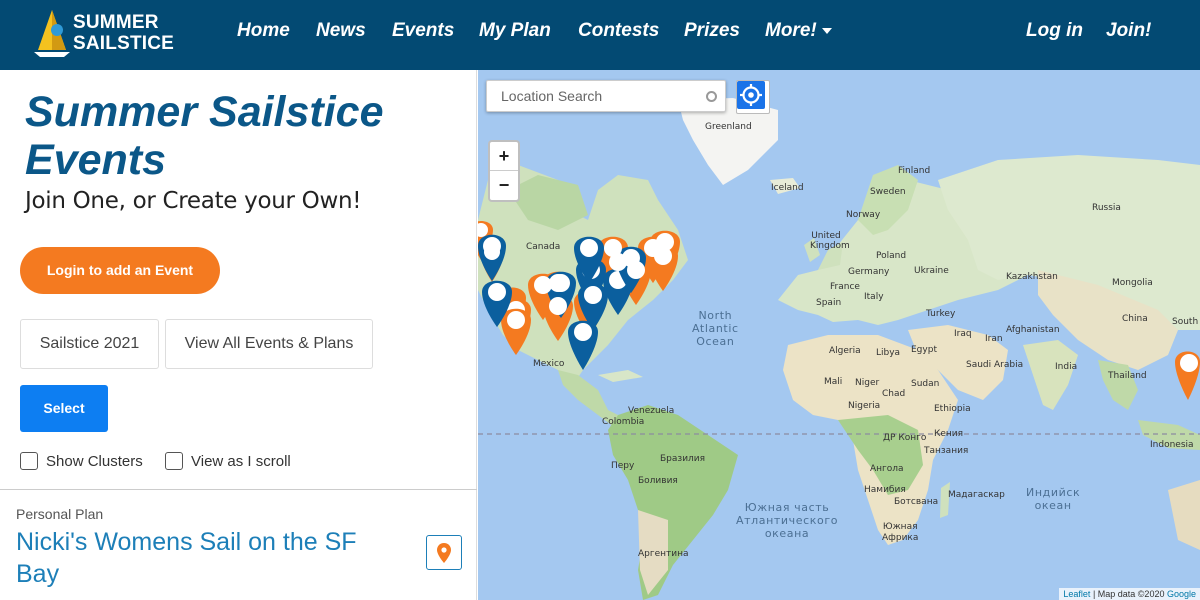 This screenshot has width=1200, height=600. What do you see at coordinates (504, 156) in the screenshot?
I see `zoom-in-button: +` at bounding box center [504, 156].